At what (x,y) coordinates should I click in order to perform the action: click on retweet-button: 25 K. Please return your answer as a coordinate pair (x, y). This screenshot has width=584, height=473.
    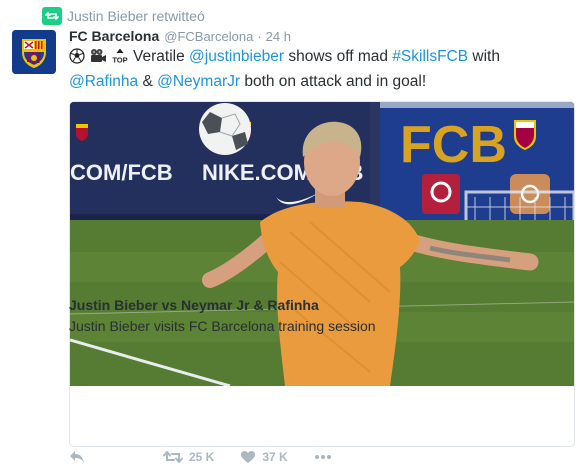
    Looking at the image, I should click on (188, 457).